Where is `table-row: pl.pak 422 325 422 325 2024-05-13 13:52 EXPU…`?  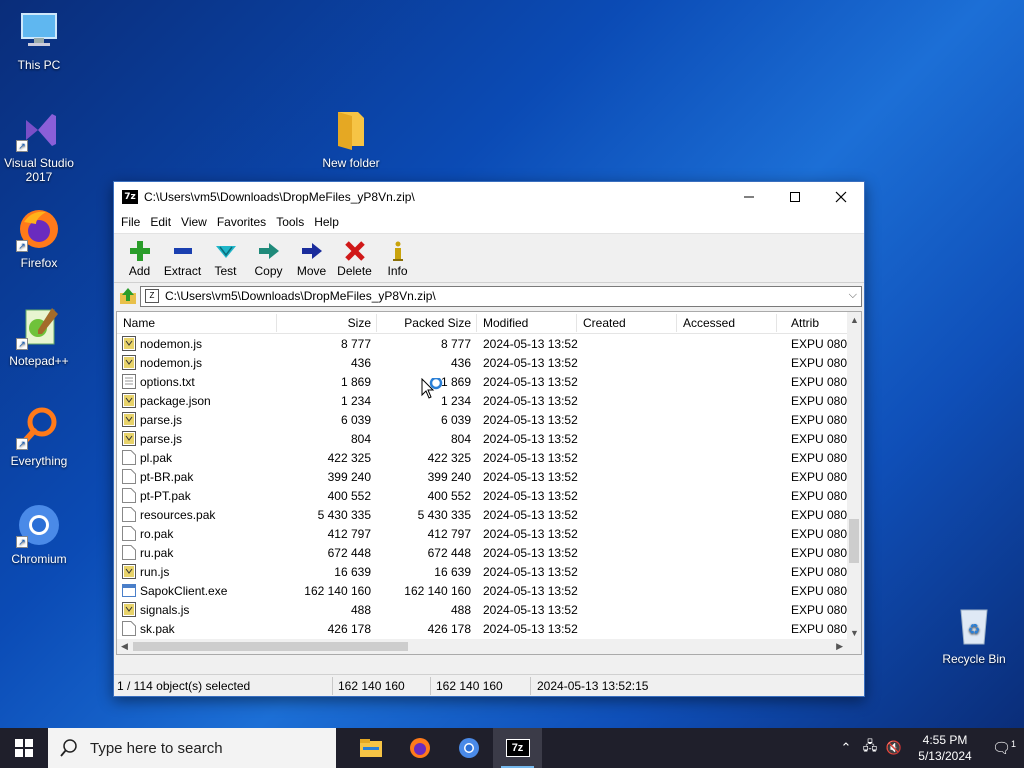 table-row: pl.pak 422 325 422 325 2024-05-13 13:52 EXPU… is located at coordinates (485, 457).